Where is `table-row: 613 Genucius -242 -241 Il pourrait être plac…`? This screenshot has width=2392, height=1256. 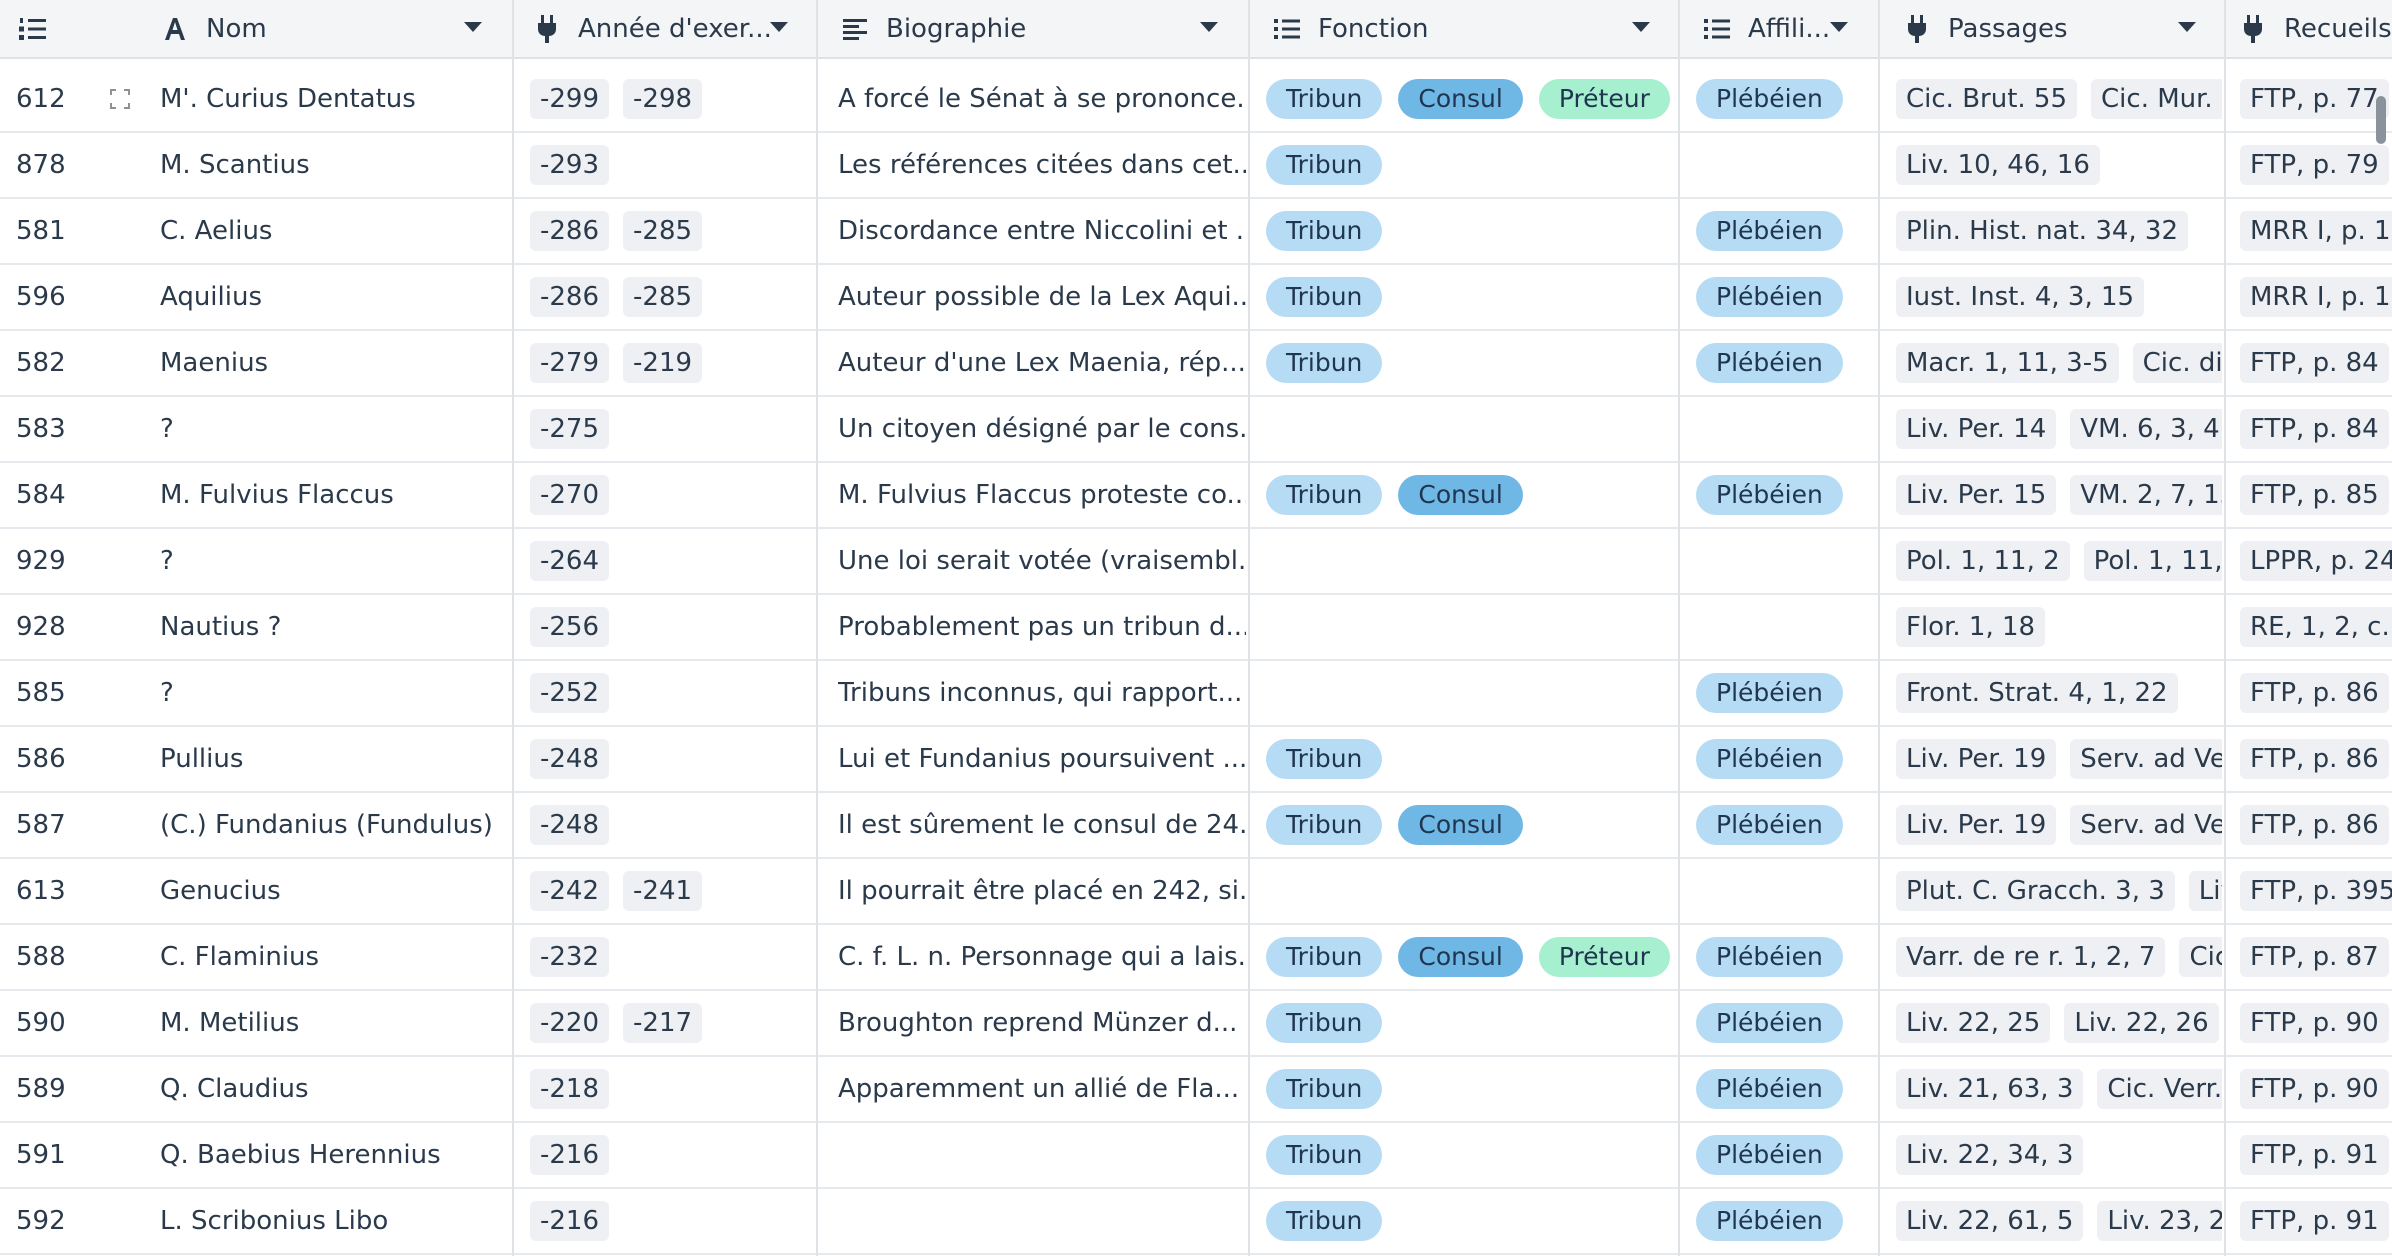
table-row: 613 Genucius -242 -241 Il pourrait être plac… is located at coordinates (1196, 892).